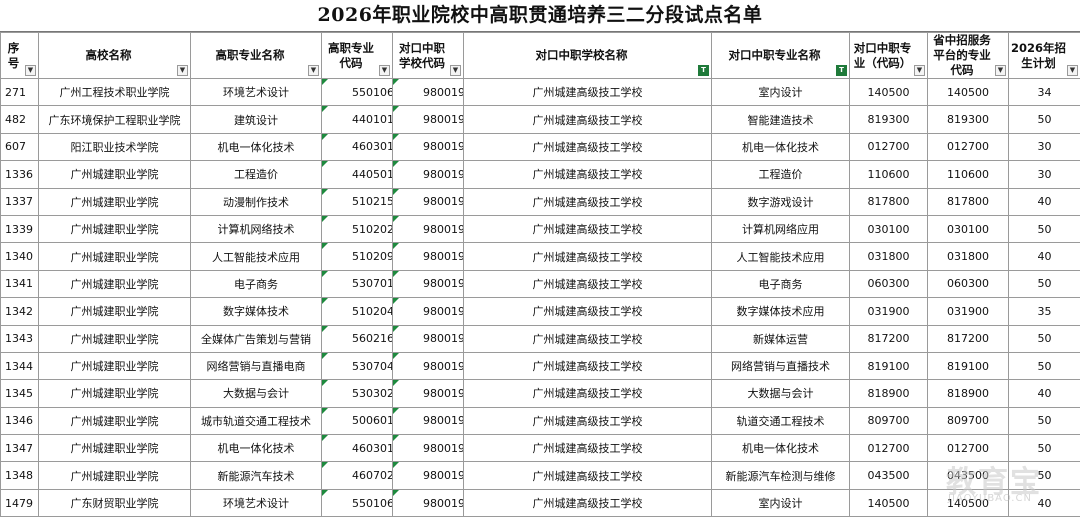 This screenshot has height=517, width=1080. What do you see at coordinates (20, 393) in the screenshot?
I see `seq-cell: 1345` at bounding box center [20, 393].